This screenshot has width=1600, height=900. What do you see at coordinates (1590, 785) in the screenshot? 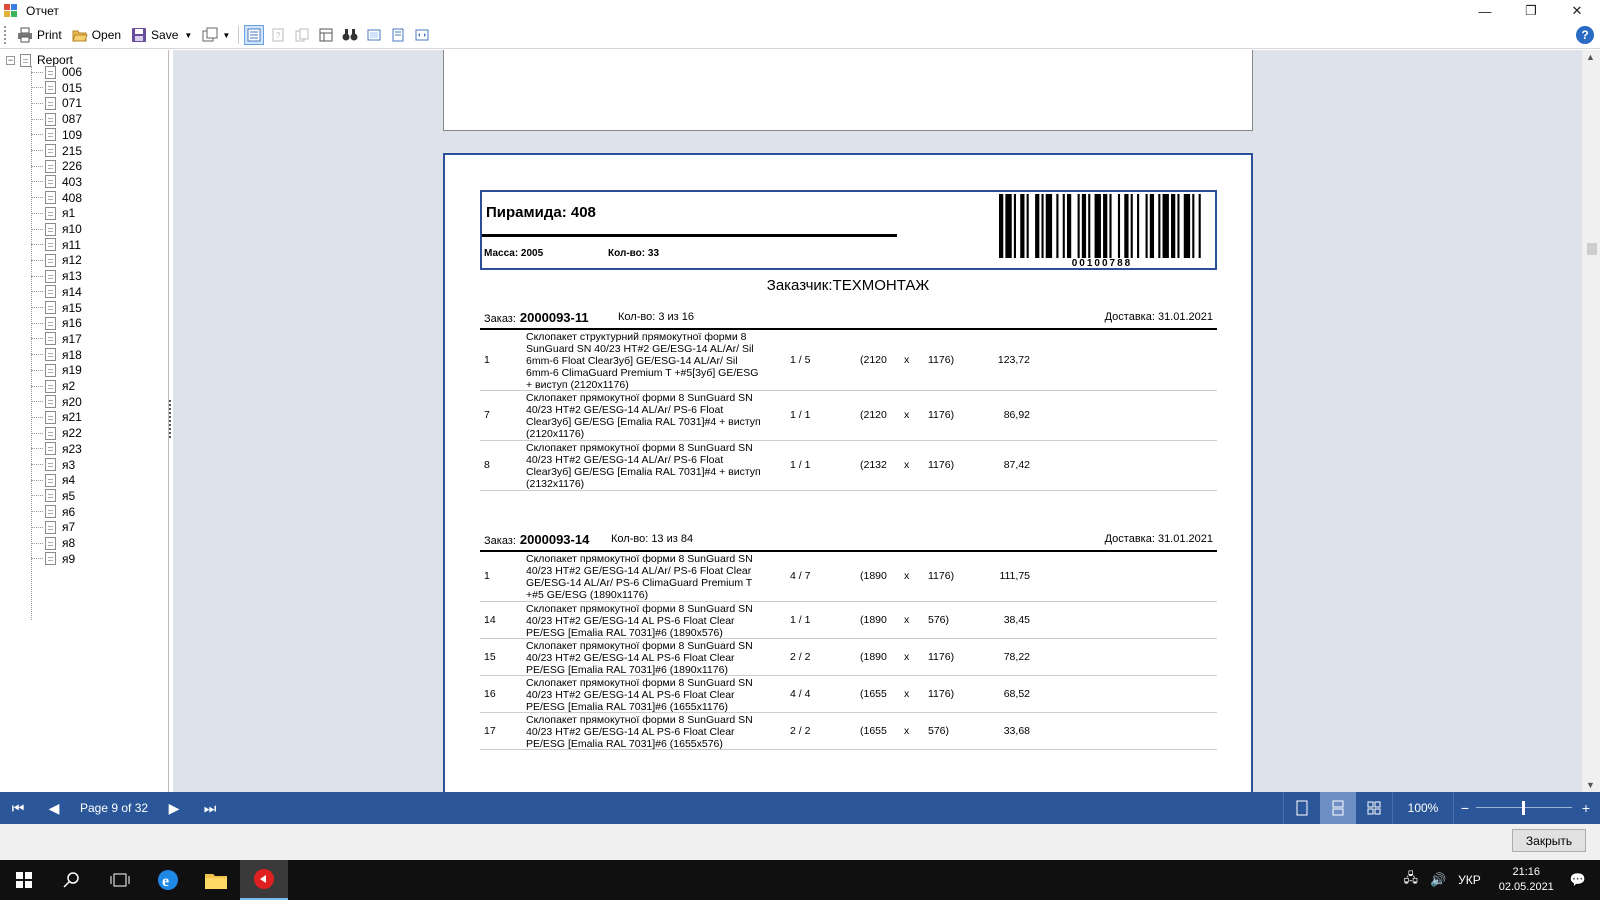
I see `scroll-down-icon: ▼` at bounding box center [1590, 785].